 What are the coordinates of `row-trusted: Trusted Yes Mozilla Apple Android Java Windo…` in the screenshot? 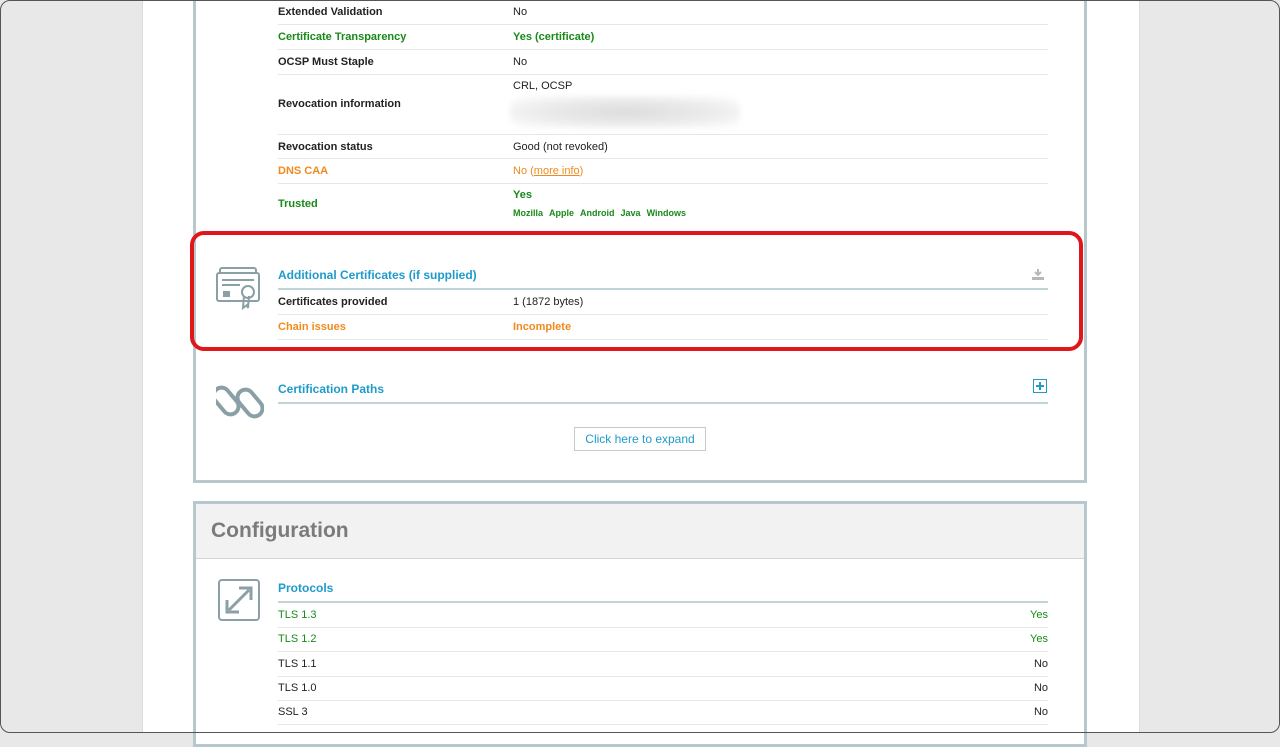 It's located at (663, 204).